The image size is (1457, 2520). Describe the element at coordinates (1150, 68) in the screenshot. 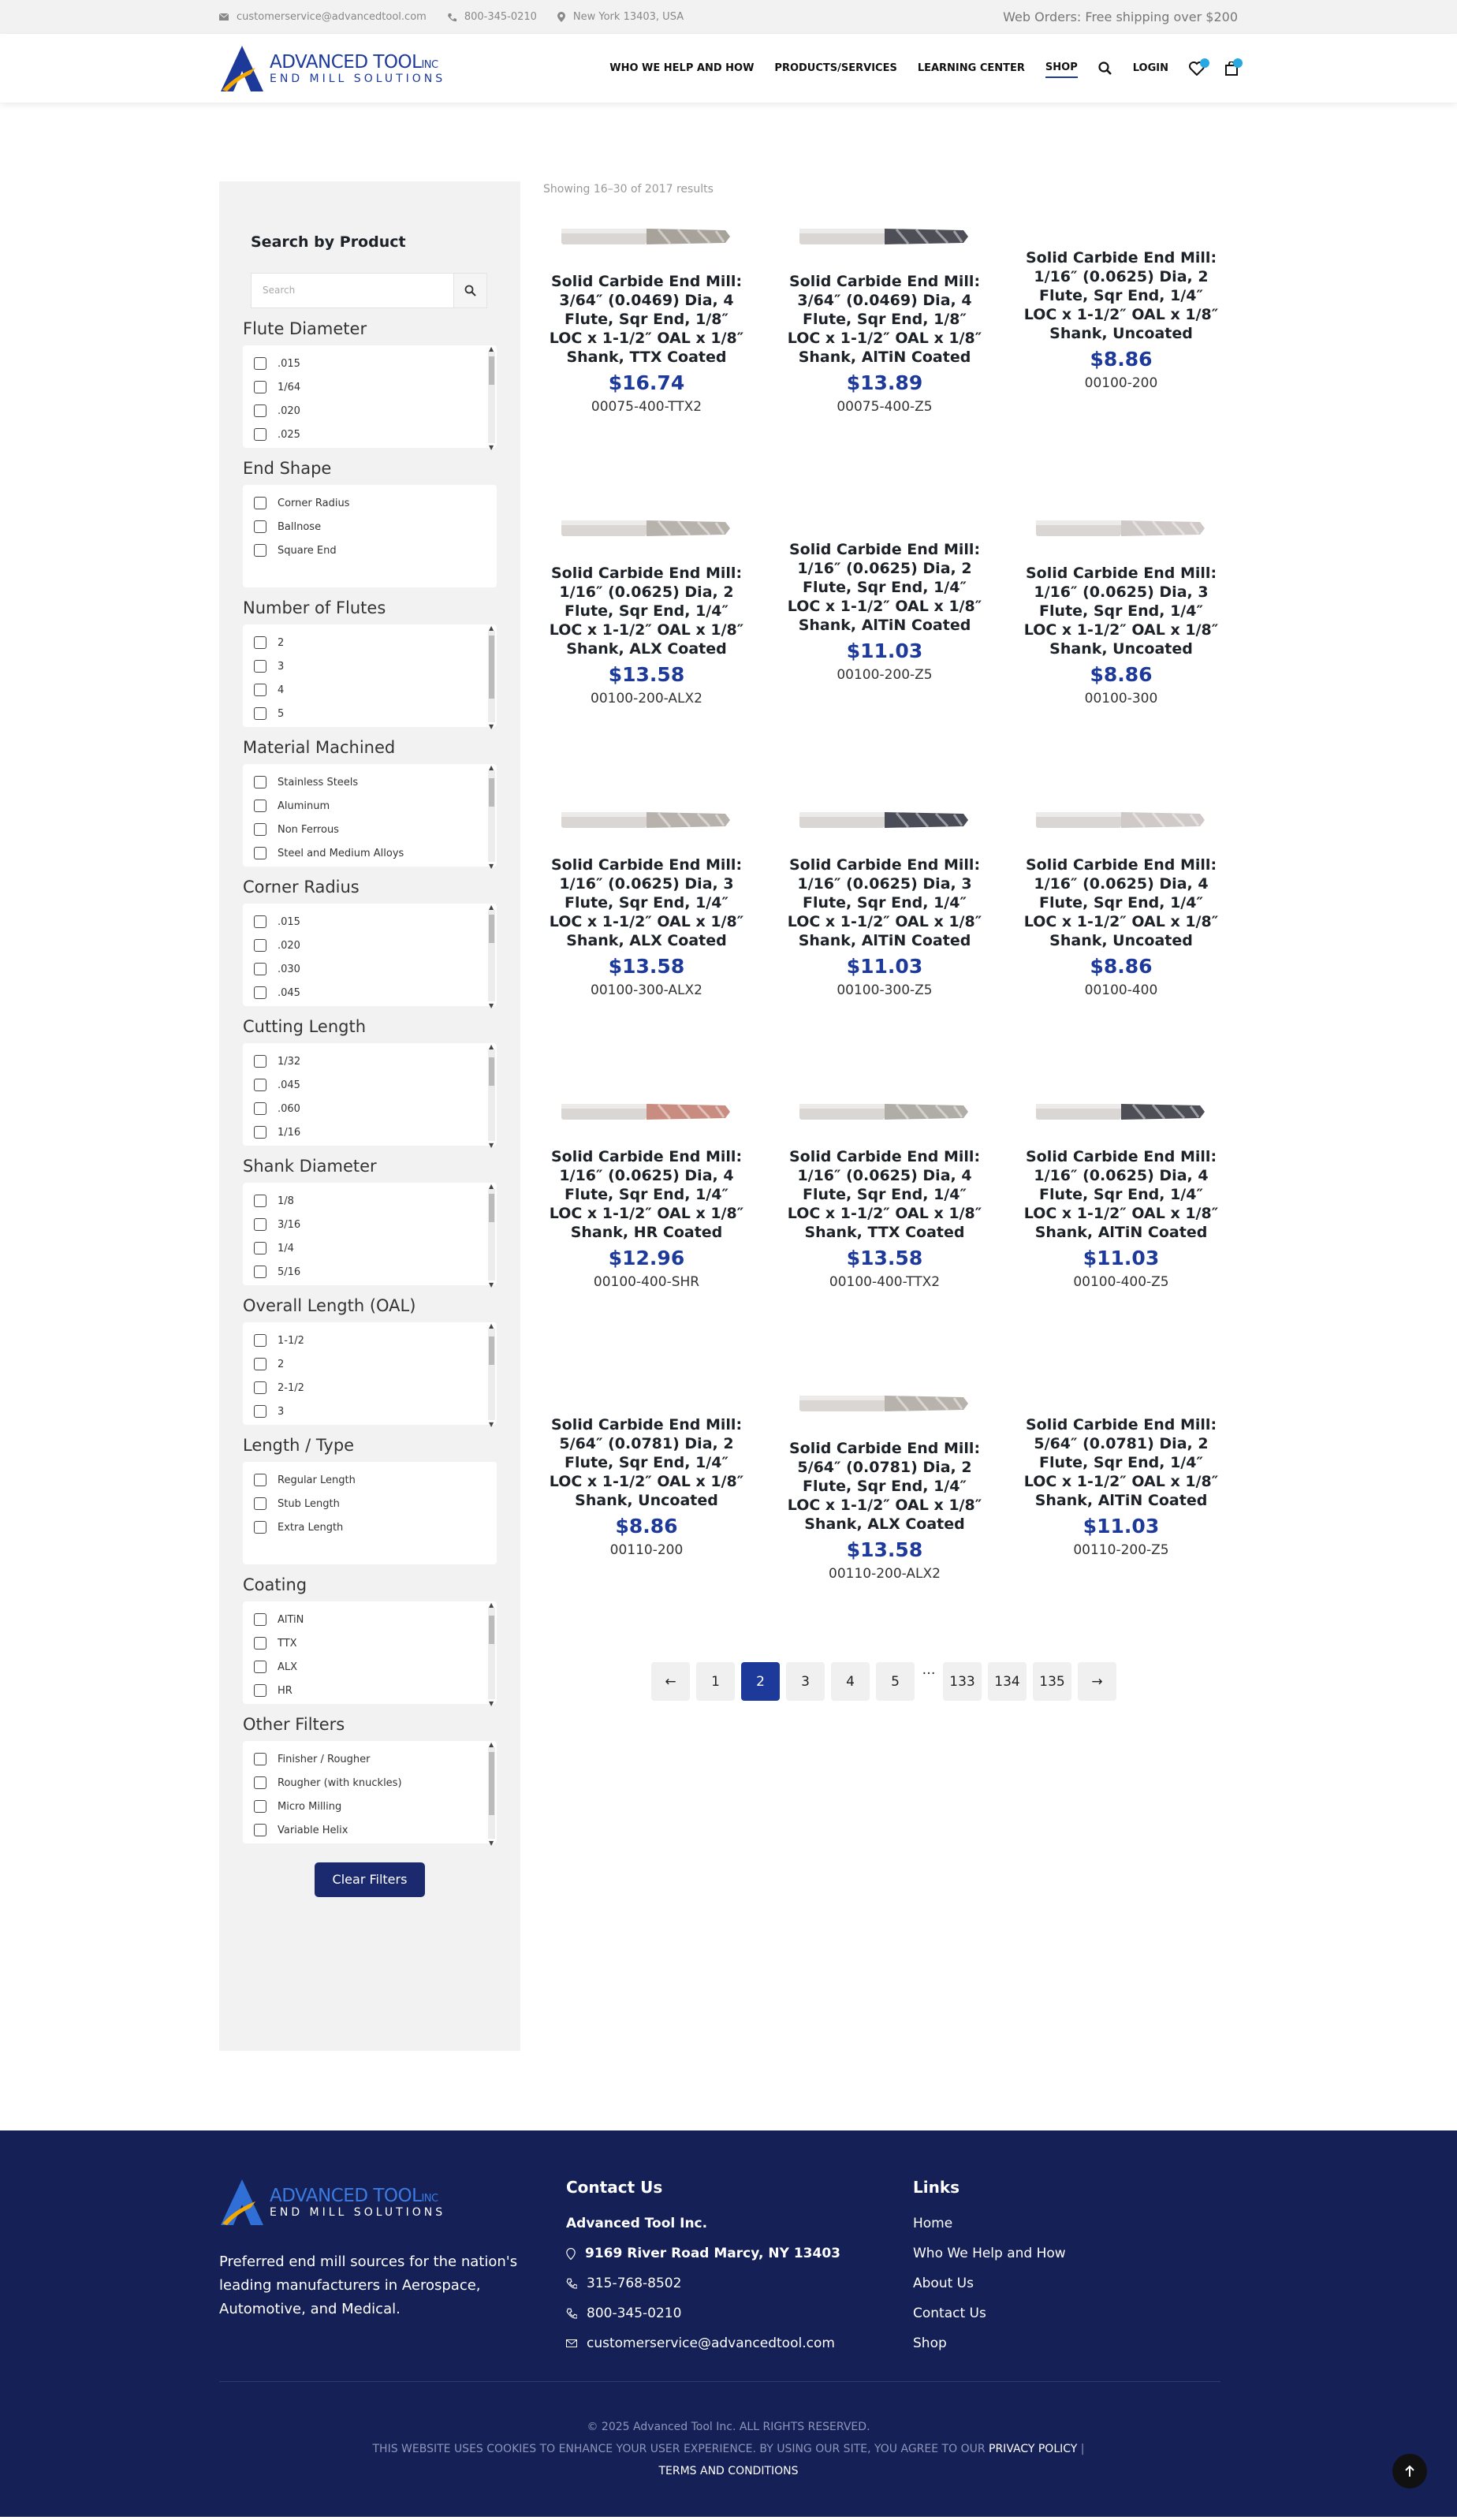

I see `nav-login: LOGIN` at that location.